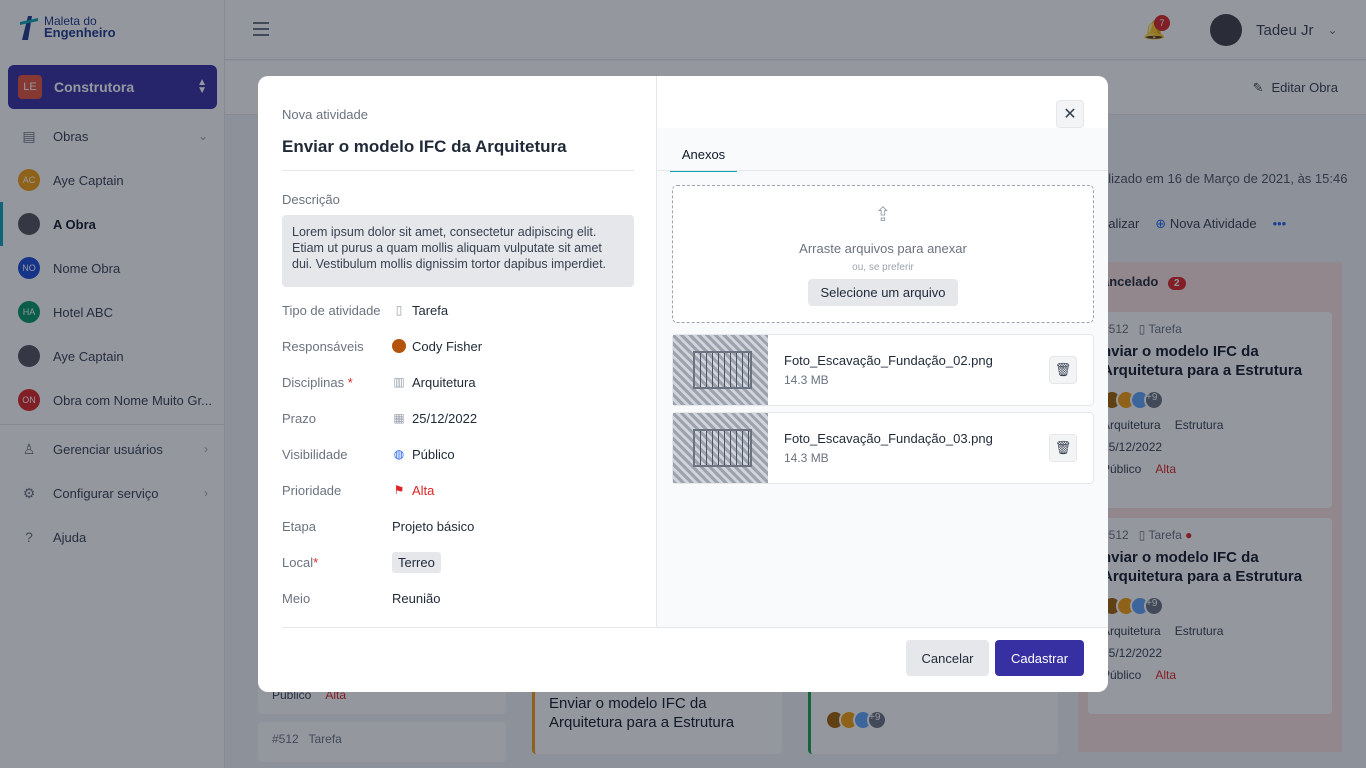 The width and height of the screenshot is (1366, 768). I want to click on field-label: Responsáveis, so click(323, 346).